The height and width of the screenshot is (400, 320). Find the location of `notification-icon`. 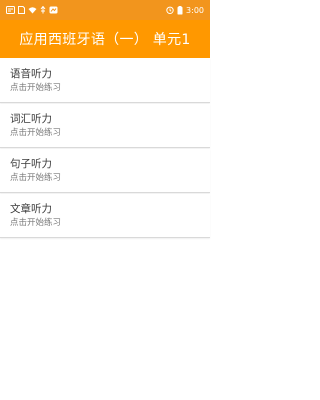

notification-icon is located at coordinates (10, 10).